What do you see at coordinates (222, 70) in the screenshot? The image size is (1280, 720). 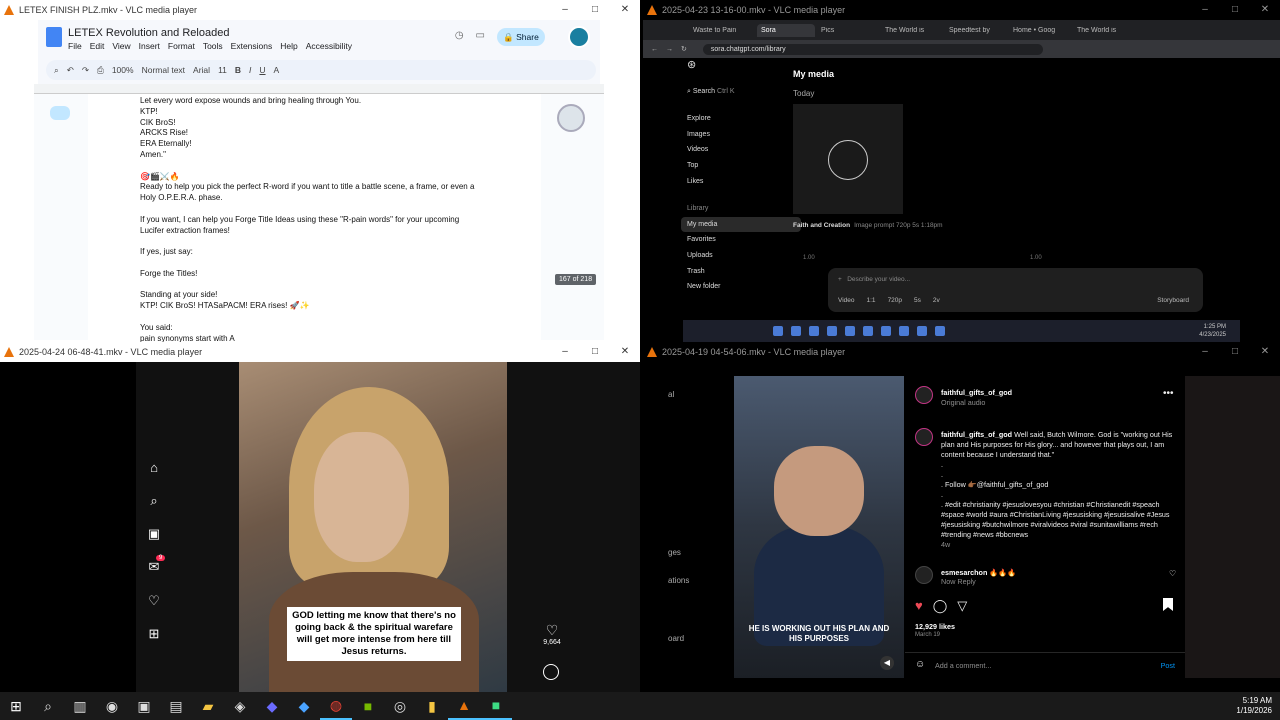 I see `font-size-input: 11` at bounding box center [222, 70].